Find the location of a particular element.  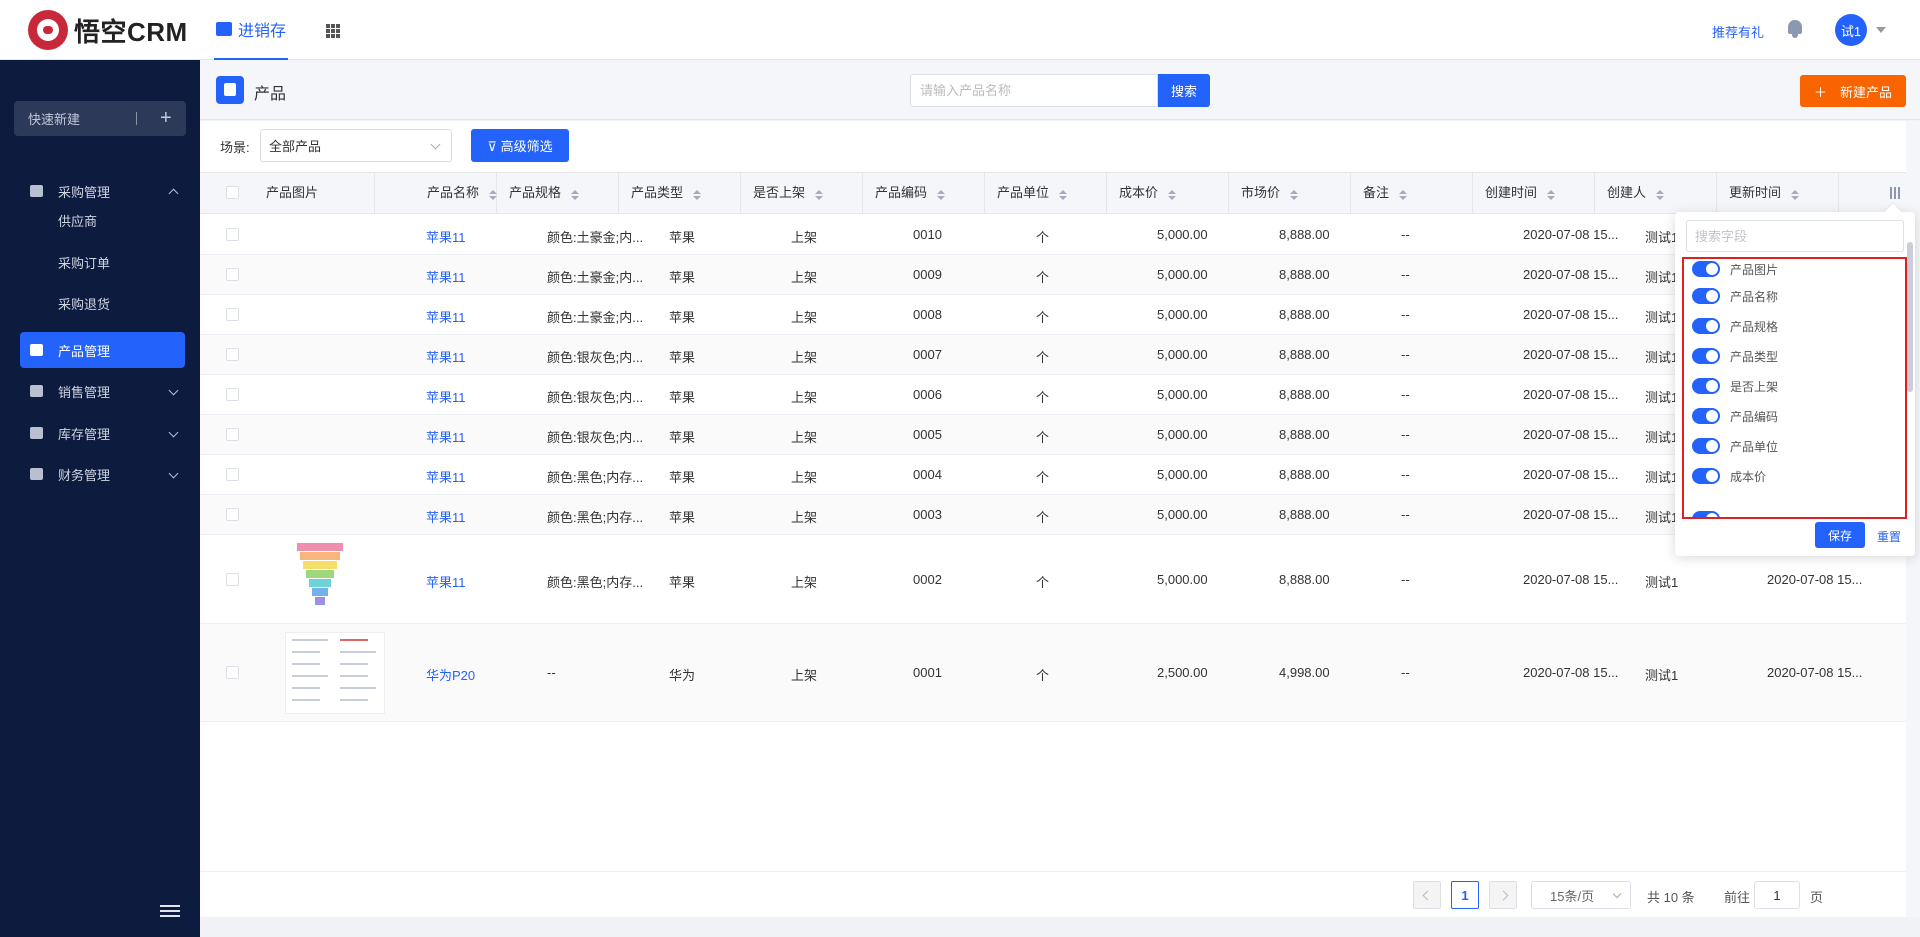

column-header-name: 产品名称 is located at coordinates (436, 193).